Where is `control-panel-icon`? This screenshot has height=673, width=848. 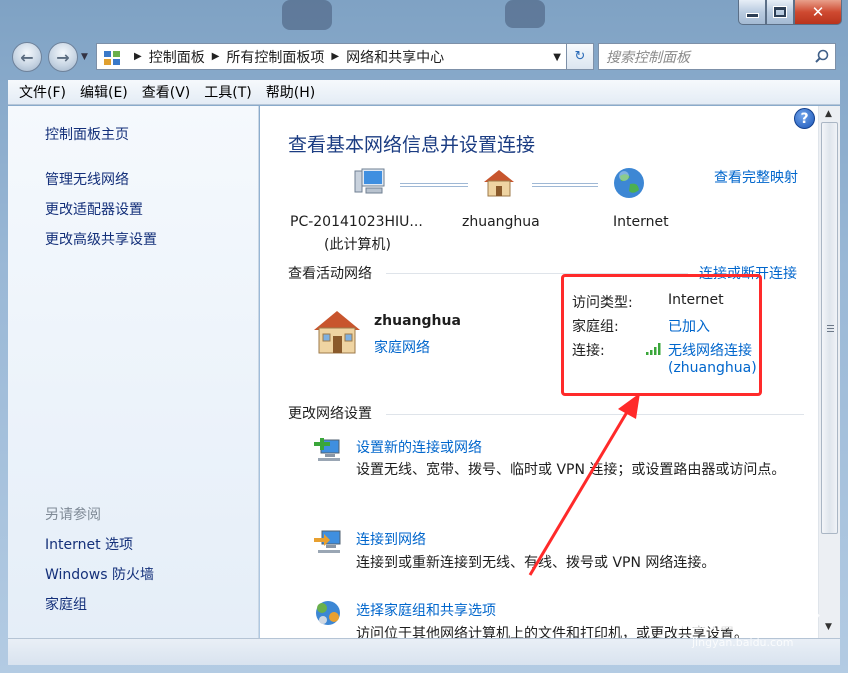
control-panel-icon is located at coordinates (112, 57).